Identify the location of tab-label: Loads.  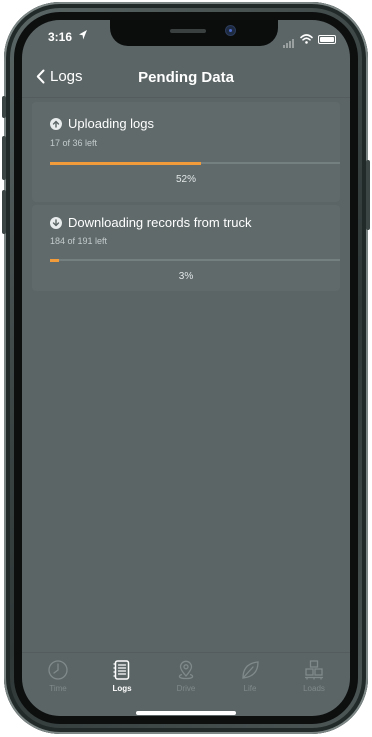
(314, 688).